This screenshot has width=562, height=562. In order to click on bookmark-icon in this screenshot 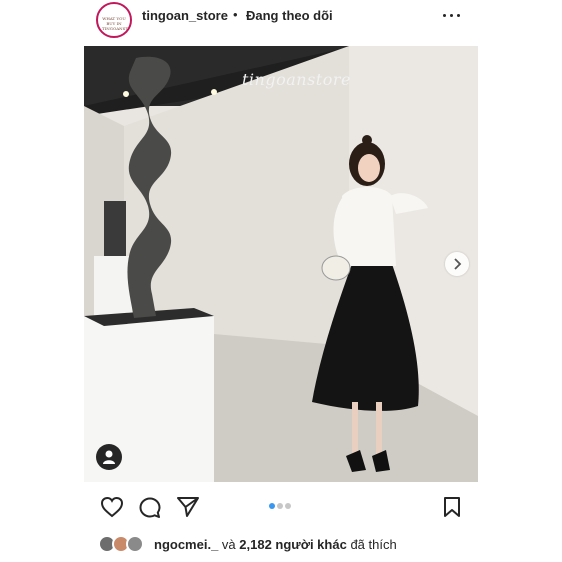, I will do `click(452, 507)`.